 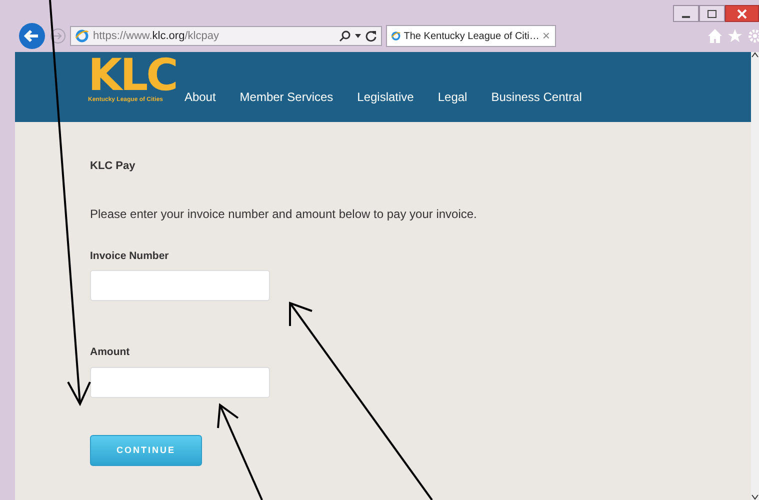 I want to click on instruction-text: Please enter your invoice number and amount below to pay your invoice., so click(x=284, y=214).